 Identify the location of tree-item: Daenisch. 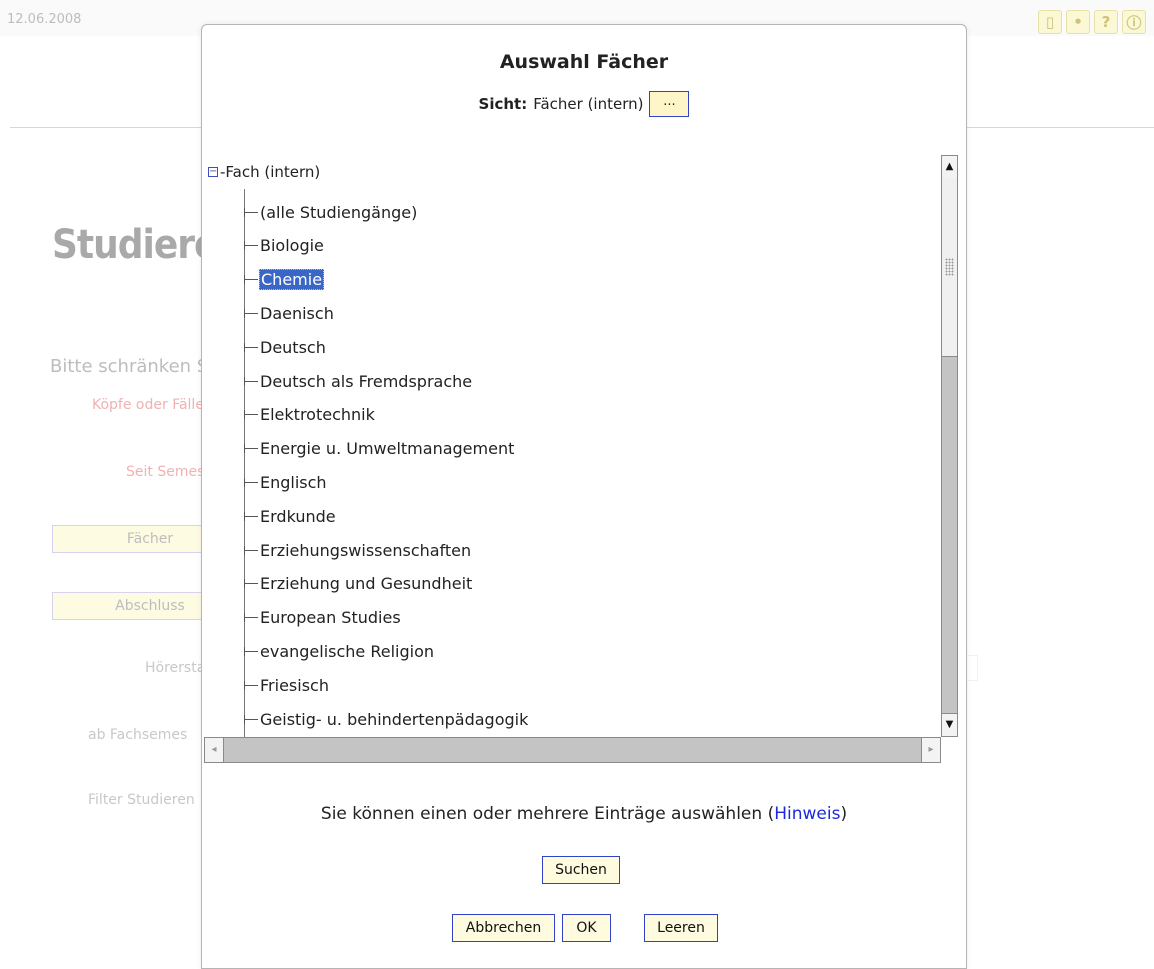
(289, 313).